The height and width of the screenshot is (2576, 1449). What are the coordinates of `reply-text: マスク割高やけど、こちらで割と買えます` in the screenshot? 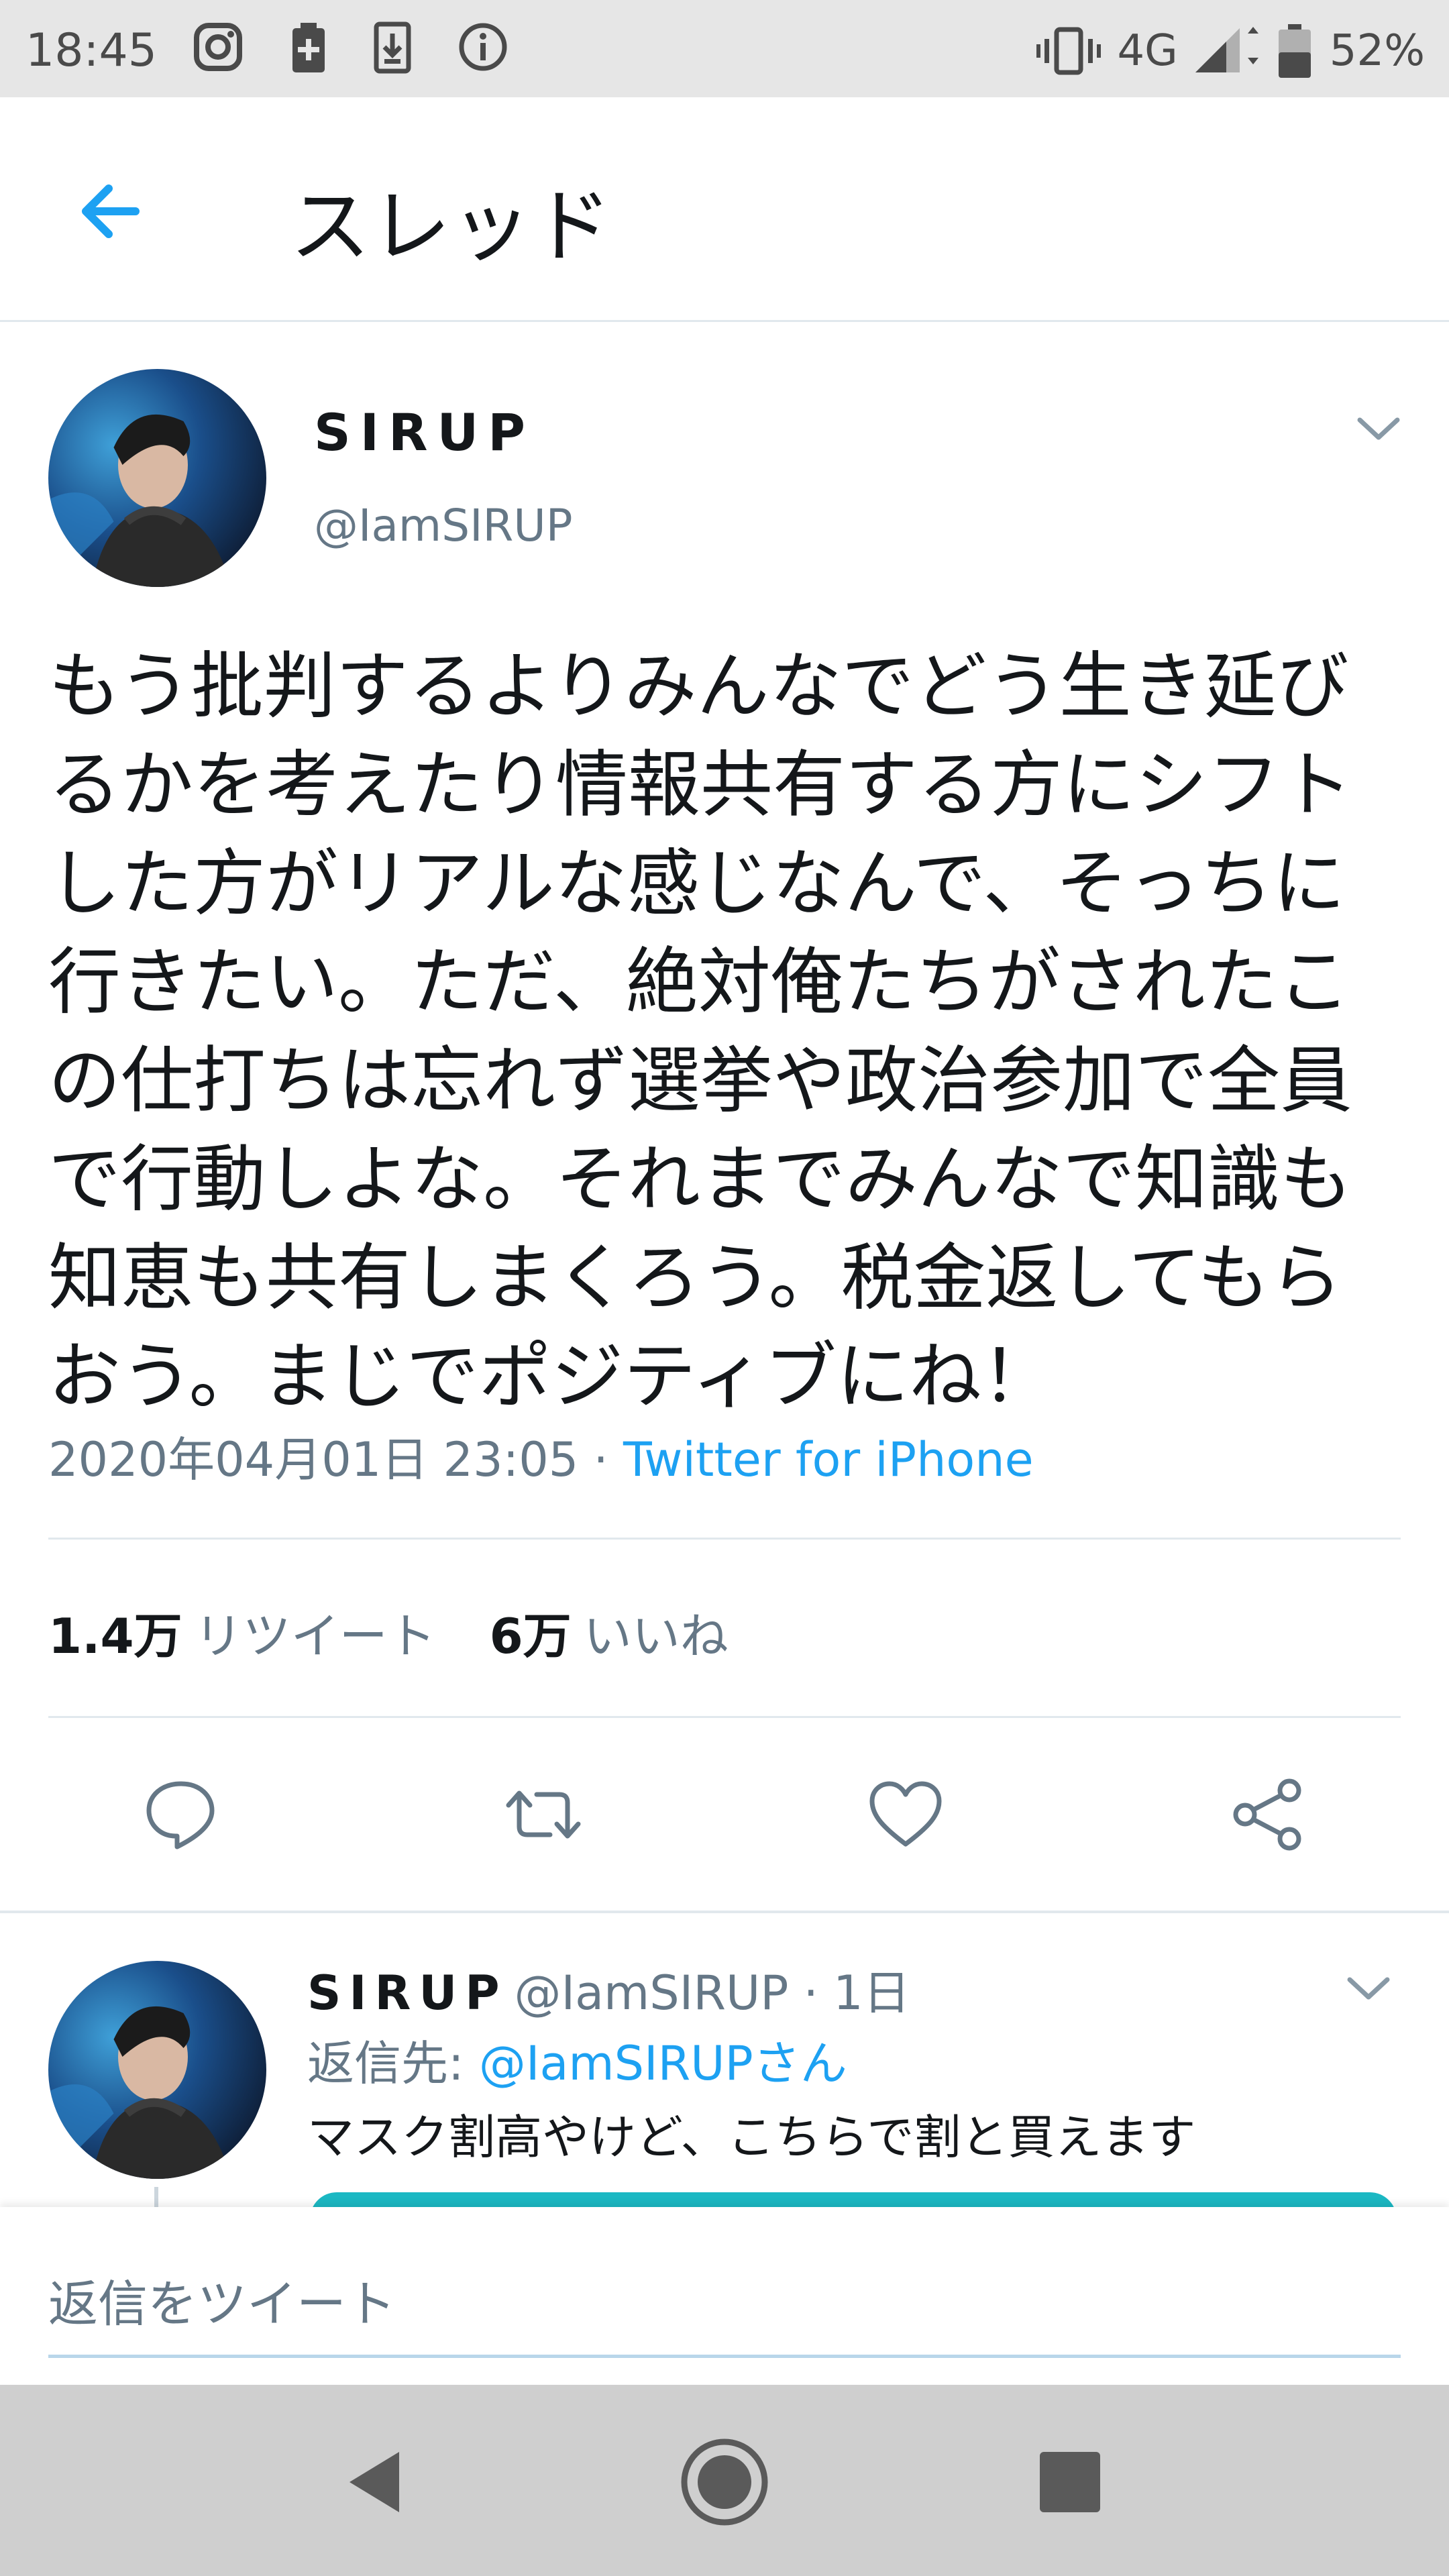 It's located at (751, 2137).